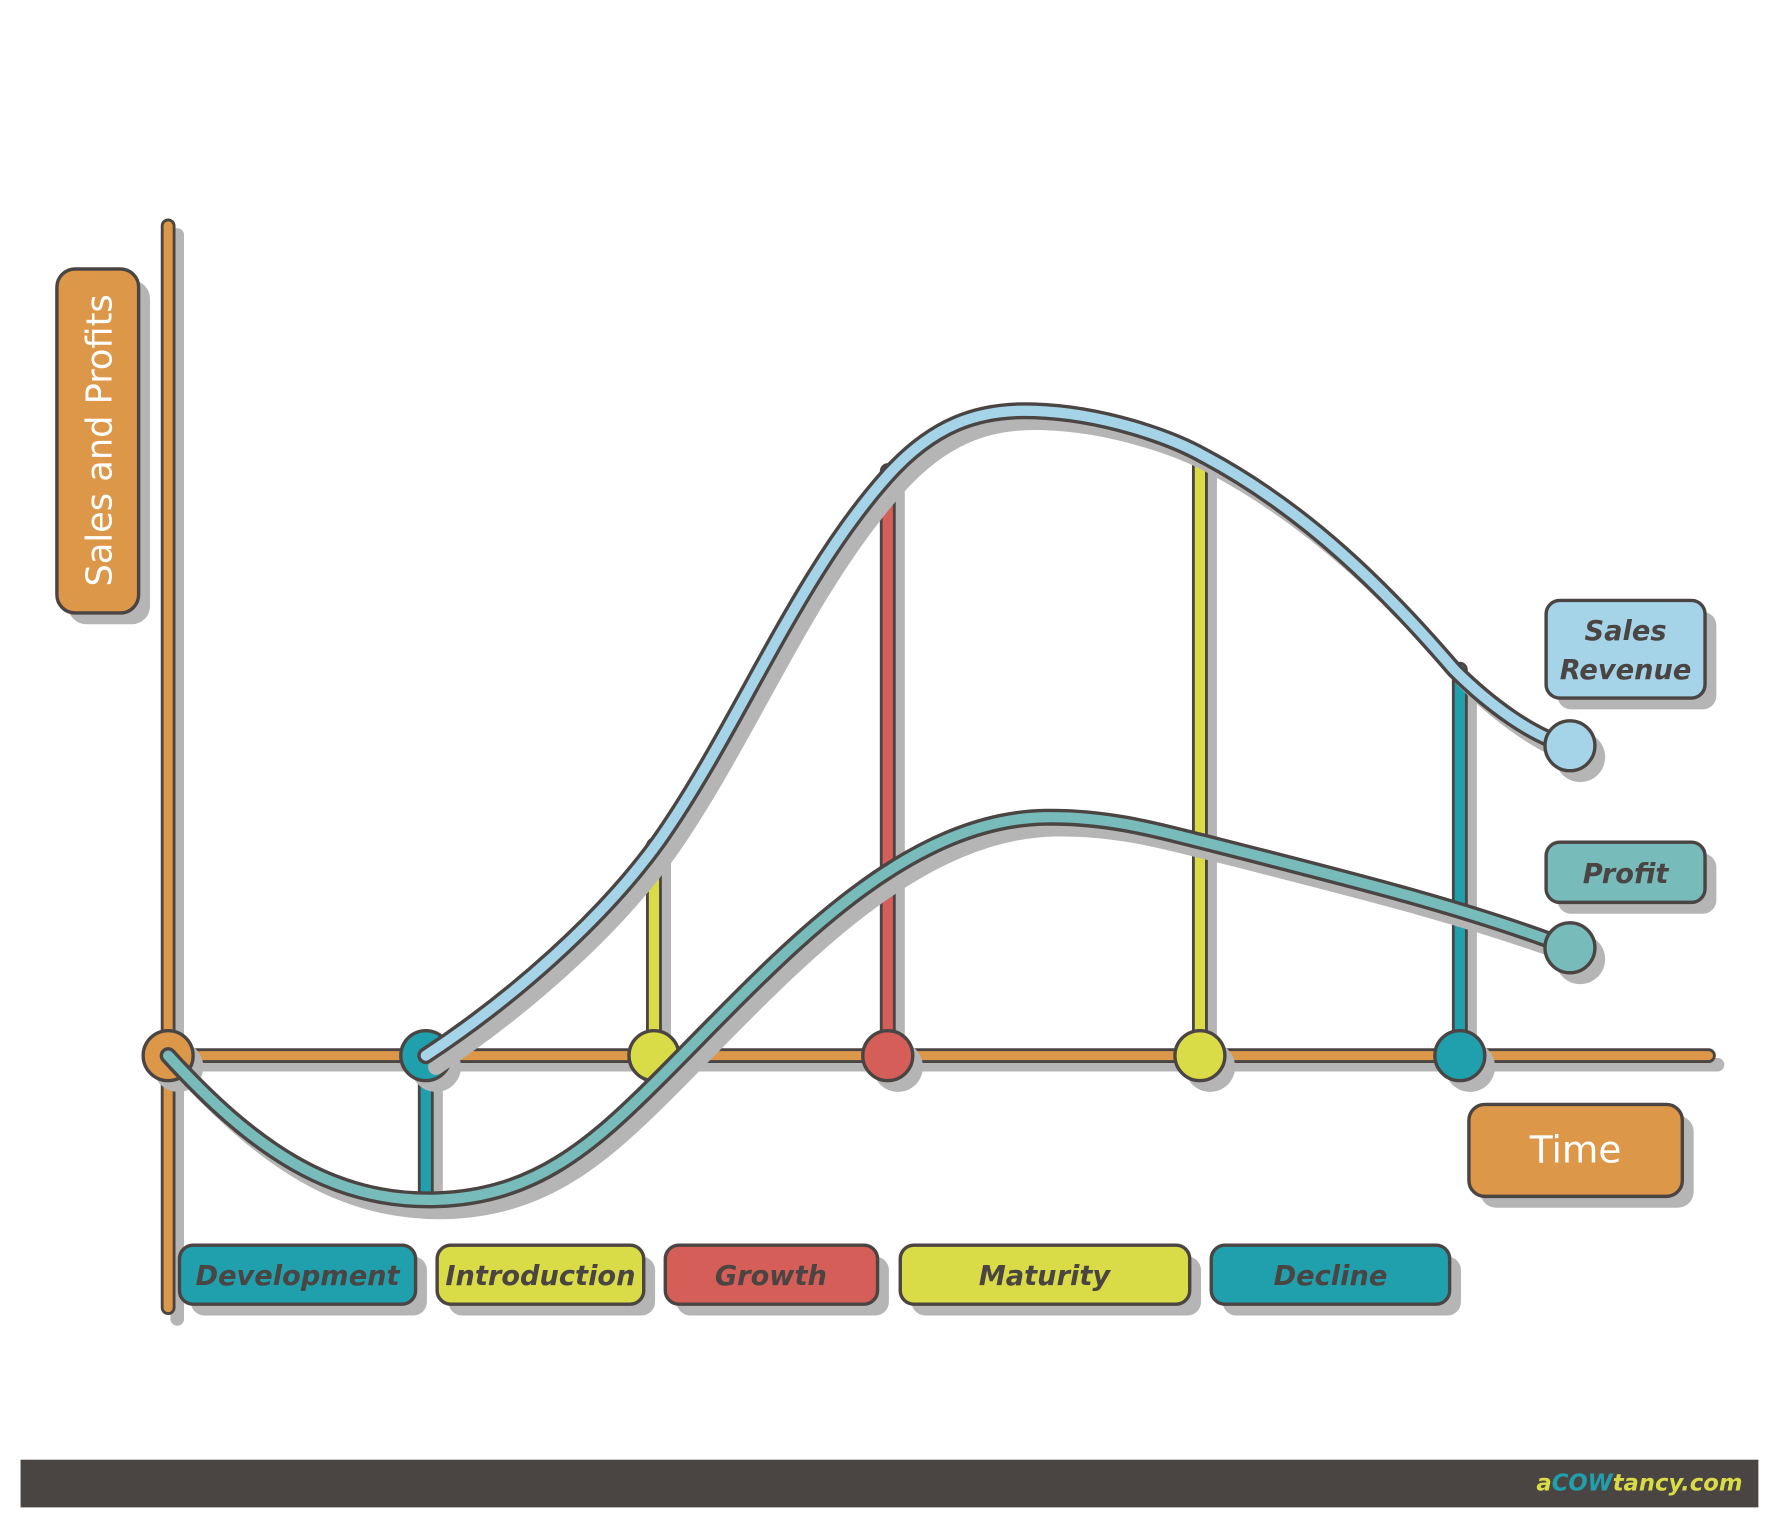 Image resolution: width=1771 pixels, height=1521 pixels. Describe the element at coordinates (1626, 874) in the screenshot. I see `svg-text: Profit` at that location.